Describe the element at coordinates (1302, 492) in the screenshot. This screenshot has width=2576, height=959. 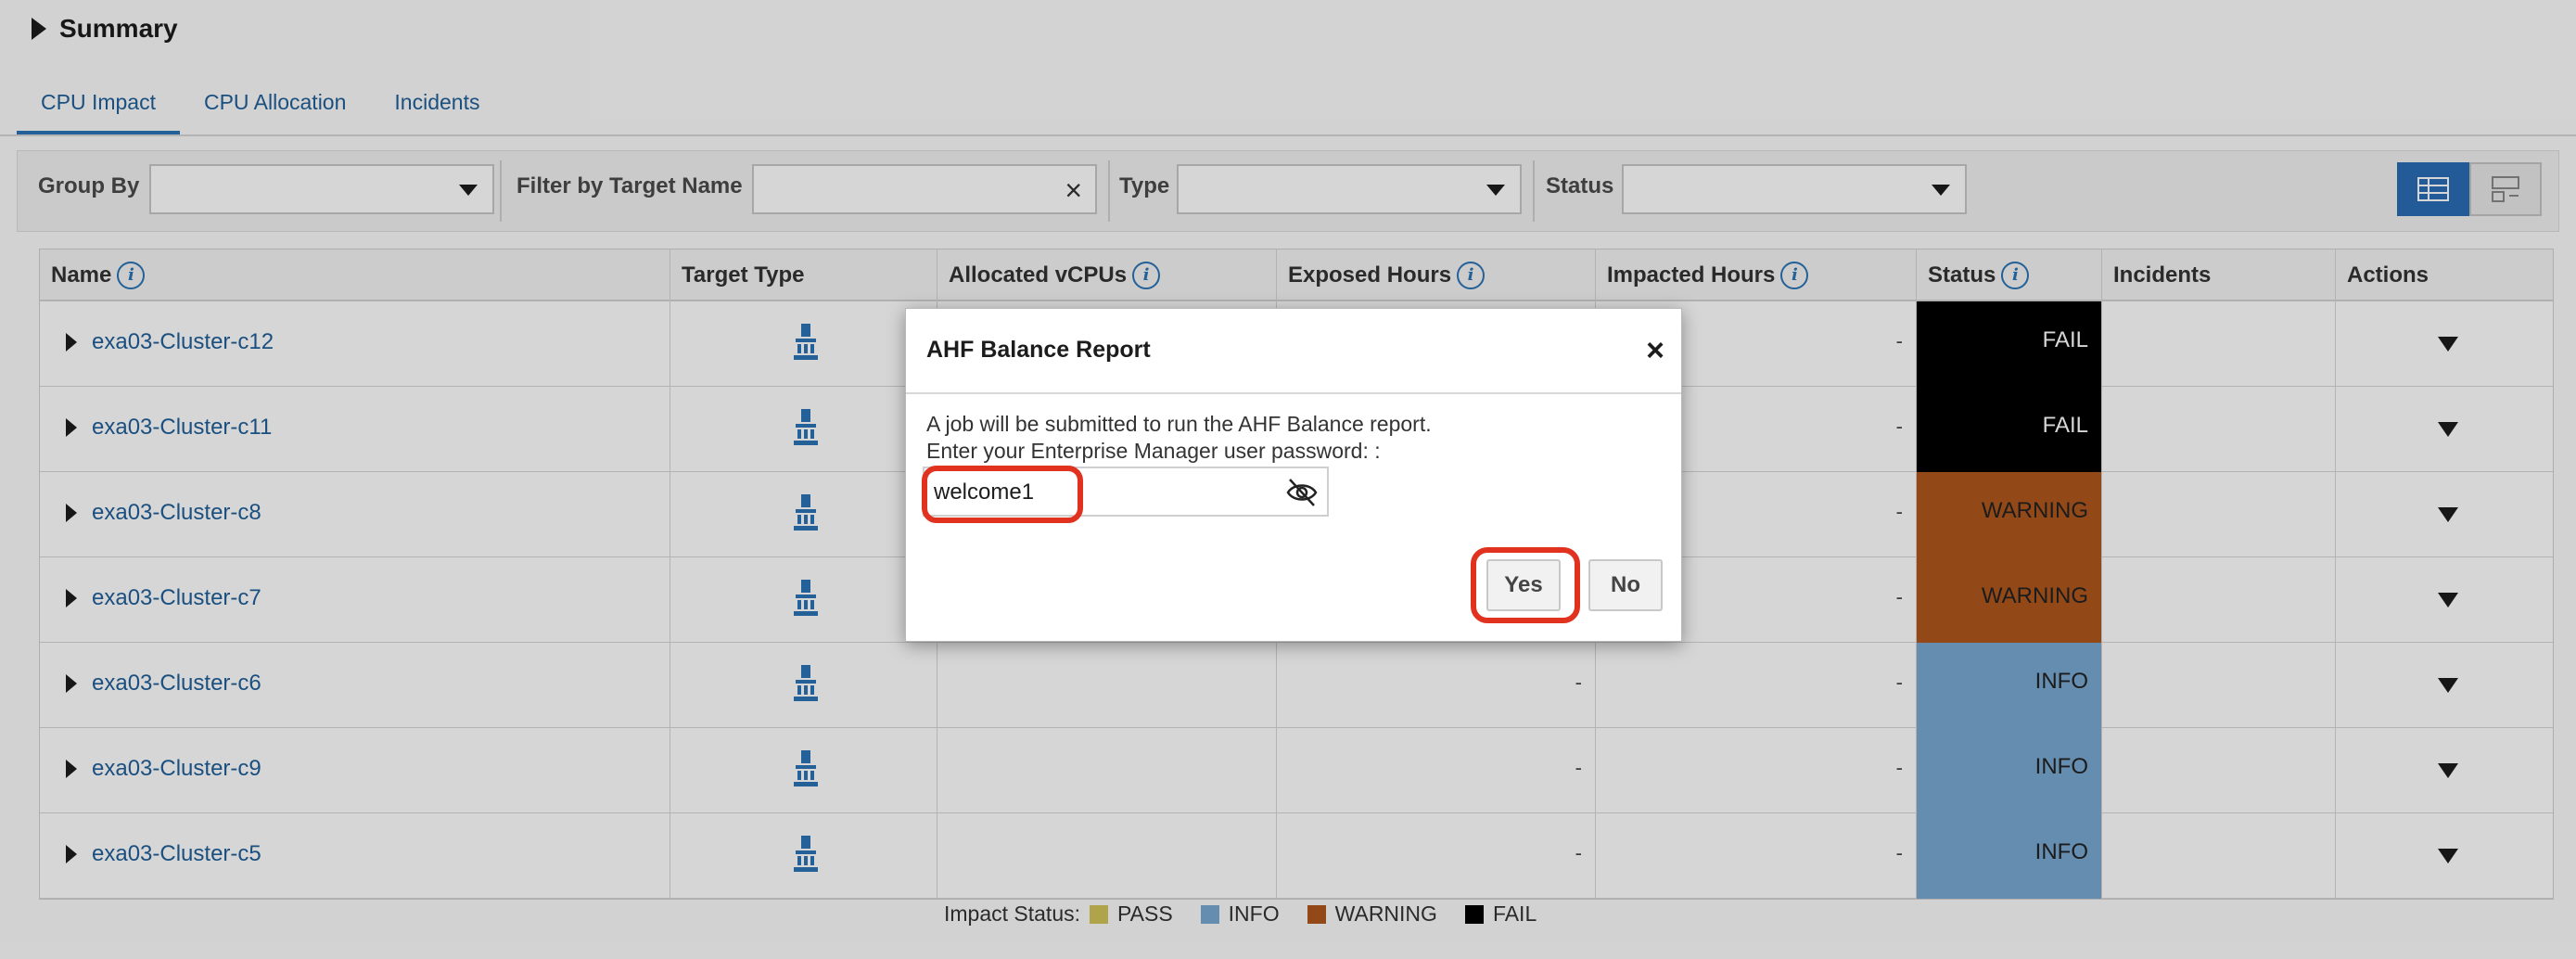
I see `eye-slash-icon` at that location.